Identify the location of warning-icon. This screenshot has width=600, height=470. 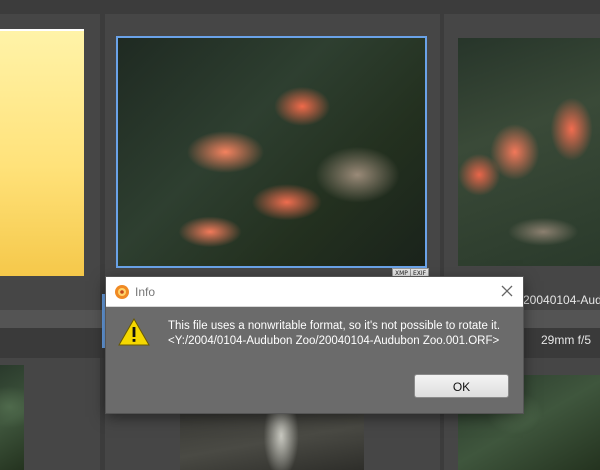
(134, 331).